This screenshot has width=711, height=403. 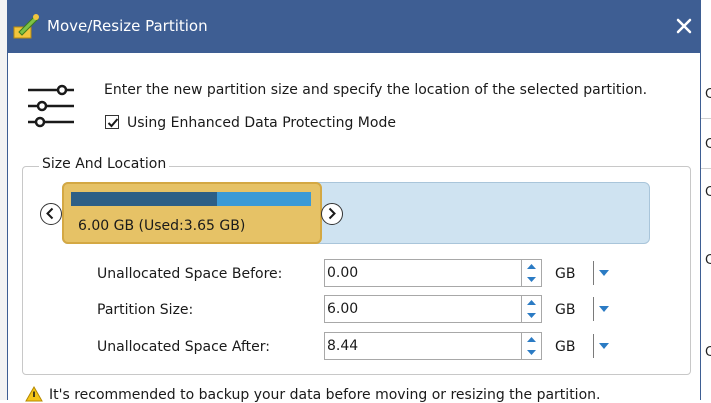 What do you see at coordinates (354, 26) in the screenshot?
I see `dialog-titlebar: Move/Resize Partition` at bounding box center [354, 26].